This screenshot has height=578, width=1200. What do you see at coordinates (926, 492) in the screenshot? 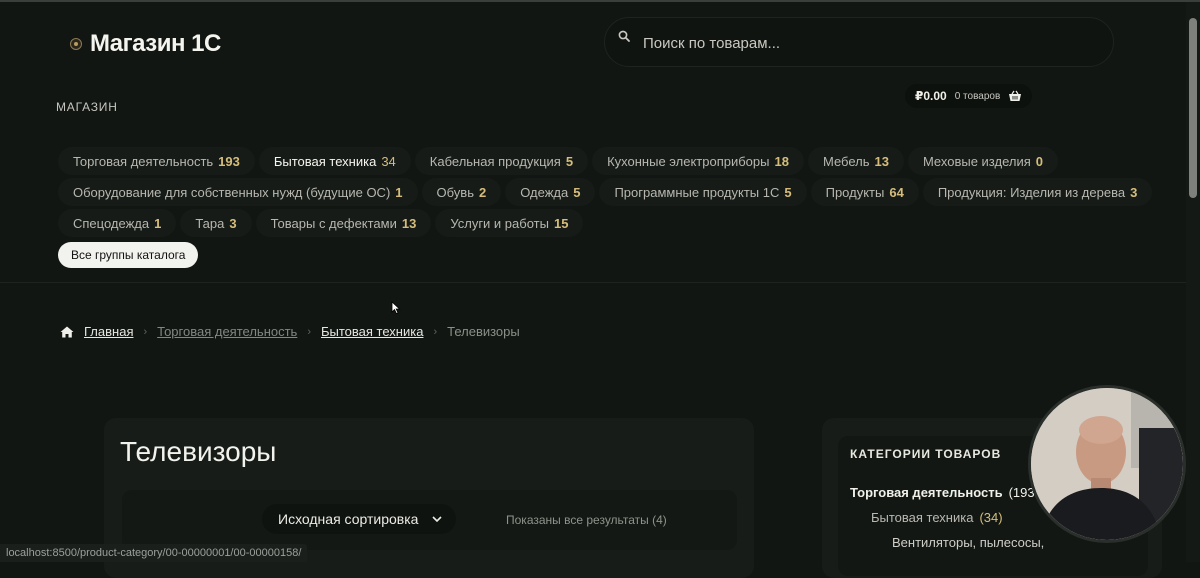
I see `category-label: Торговая деятельность` at bounding box center [926, 492].